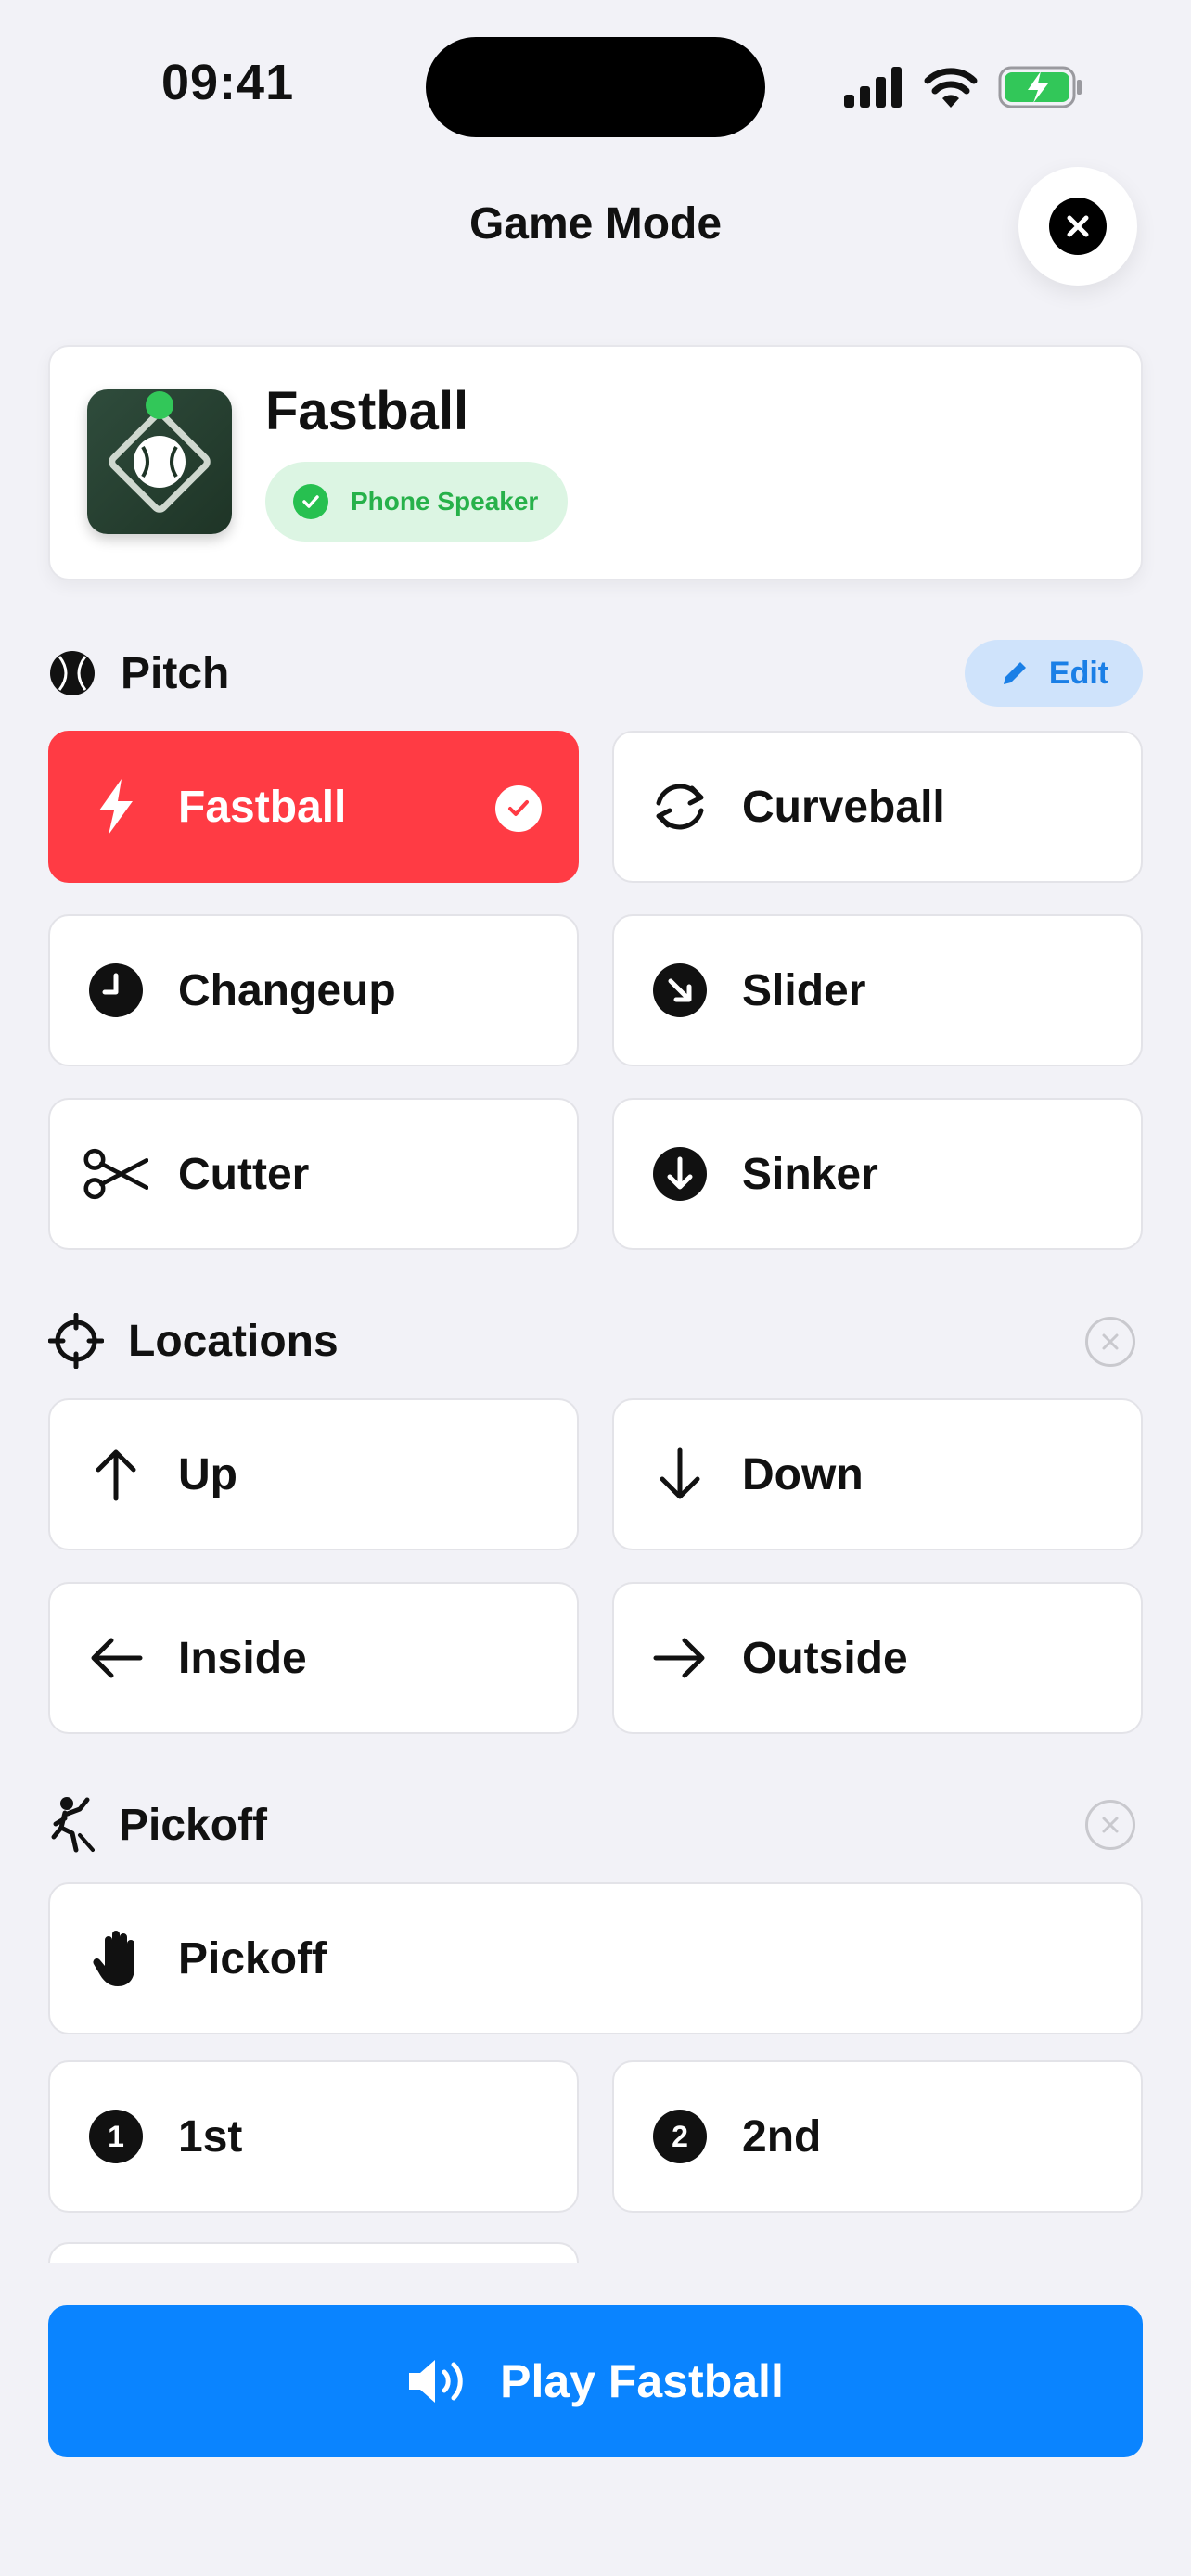 The height and width of the screenshot is (2576, 1191). I want to click on arrow-down-right-circle-icon, so click(679, 990).